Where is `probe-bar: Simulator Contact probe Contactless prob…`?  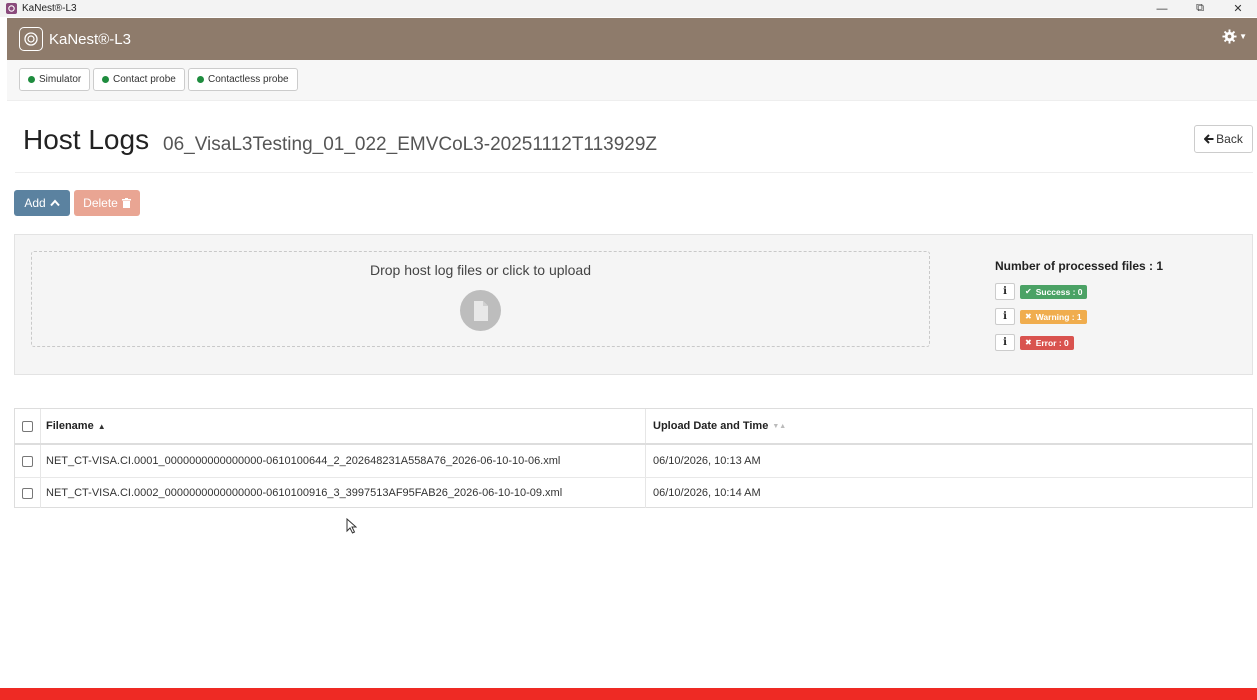
probe-bar: Simulator Contact probe Contactless prob… is located at coordinates (632, 80).